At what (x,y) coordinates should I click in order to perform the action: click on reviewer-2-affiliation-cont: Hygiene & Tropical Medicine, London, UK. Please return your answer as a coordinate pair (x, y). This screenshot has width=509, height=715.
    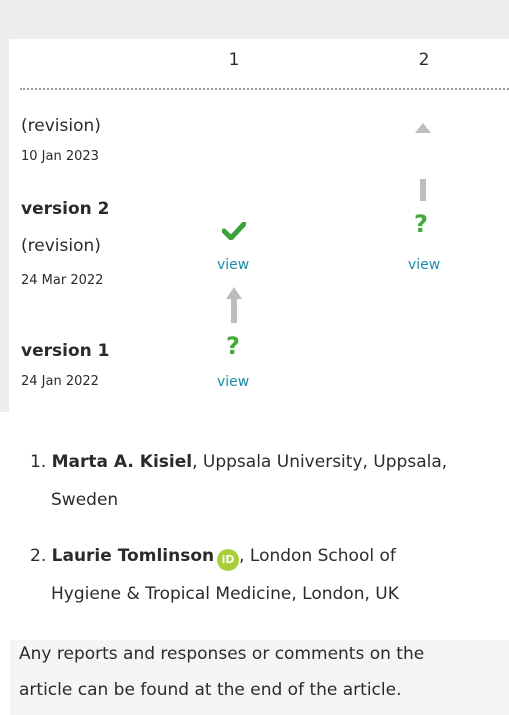
    Looking at the image, I should click on (225, 594).